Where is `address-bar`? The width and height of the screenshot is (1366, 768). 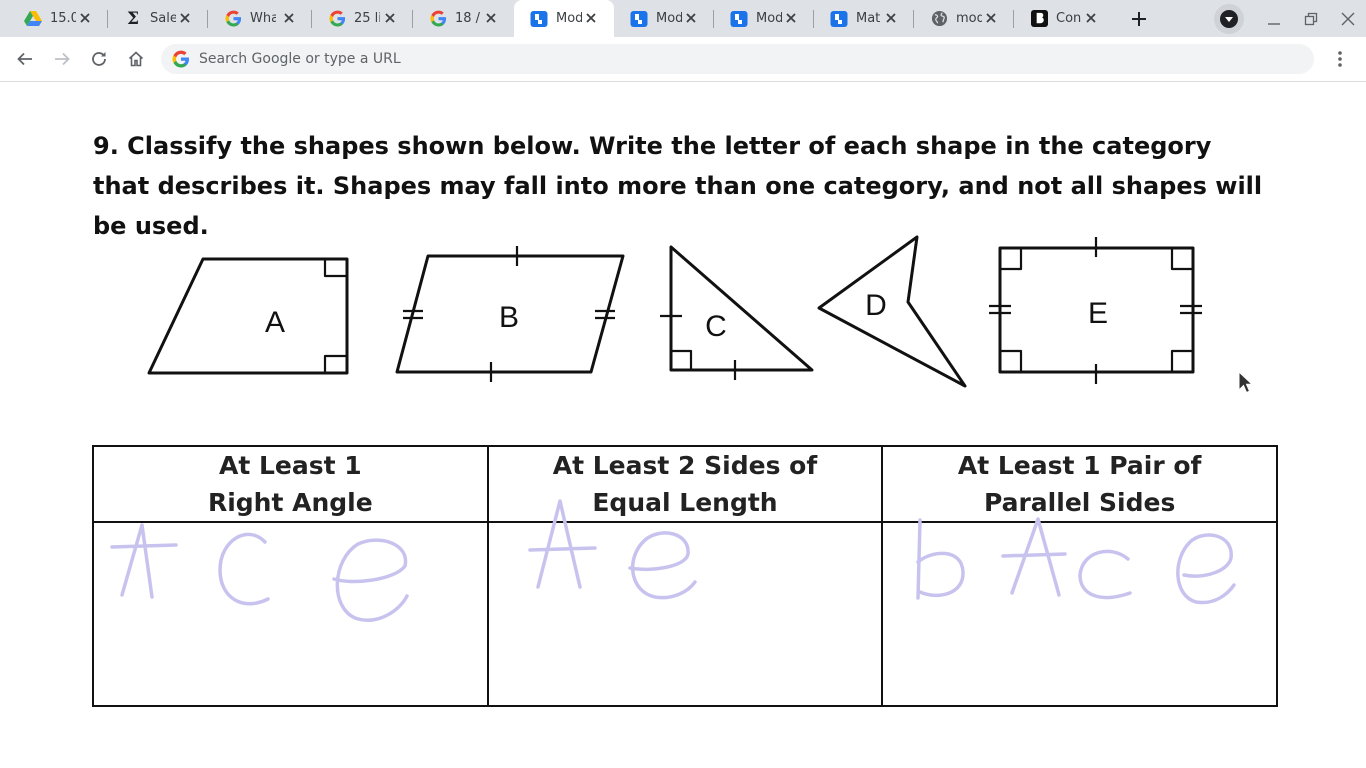 address-bar is located at coordinates (737, 59).